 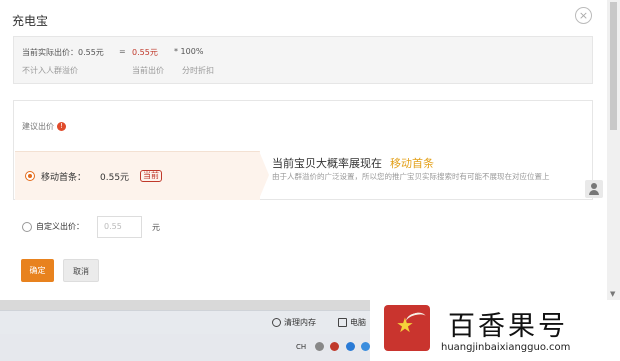 What do you see at coordinates (148, 70) in the screenshot?
I see `current-price-caption: 当前出价` at bounding box center [148, 70].